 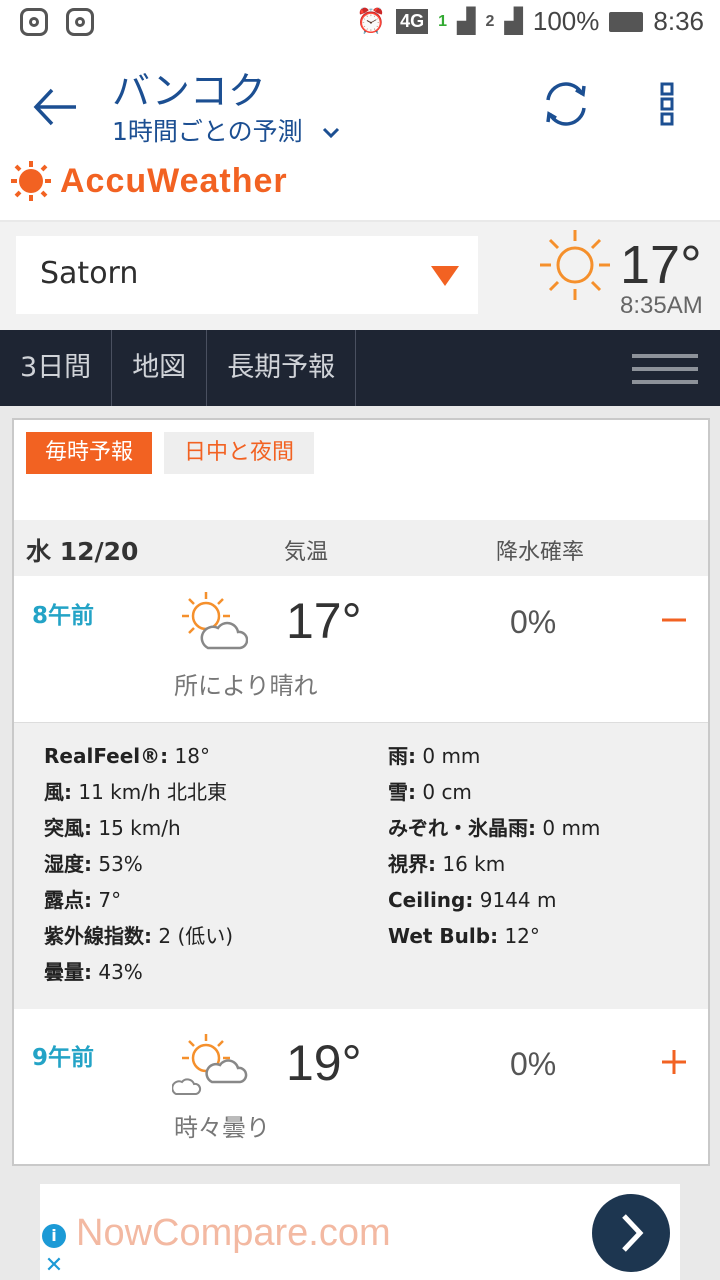 I want to click on date-label: 水 12/20, so click(x=82, y=551).